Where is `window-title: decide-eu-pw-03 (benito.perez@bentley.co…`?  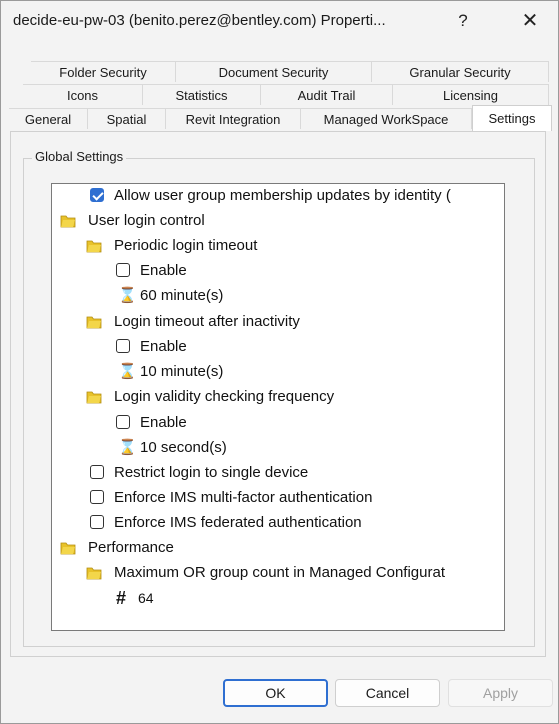 window-title: decide-eu-pw-03 (benito.perez@bentley.co… is located at coordinates (199, 20).